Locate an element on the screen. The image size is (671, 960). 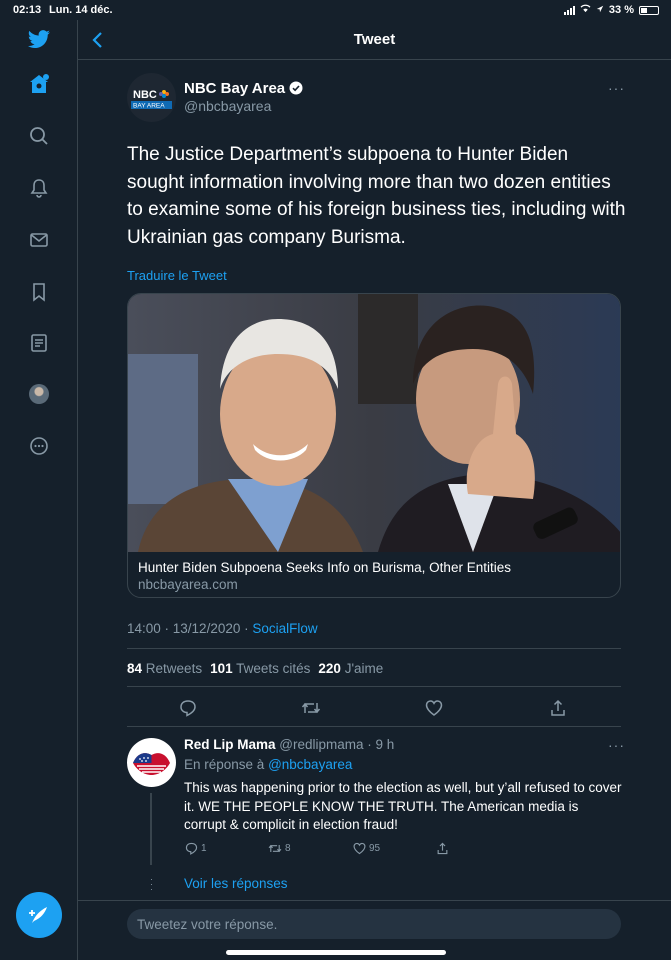
tweet-author-name: NBC Bay Area is located at coordinates (243, 88).